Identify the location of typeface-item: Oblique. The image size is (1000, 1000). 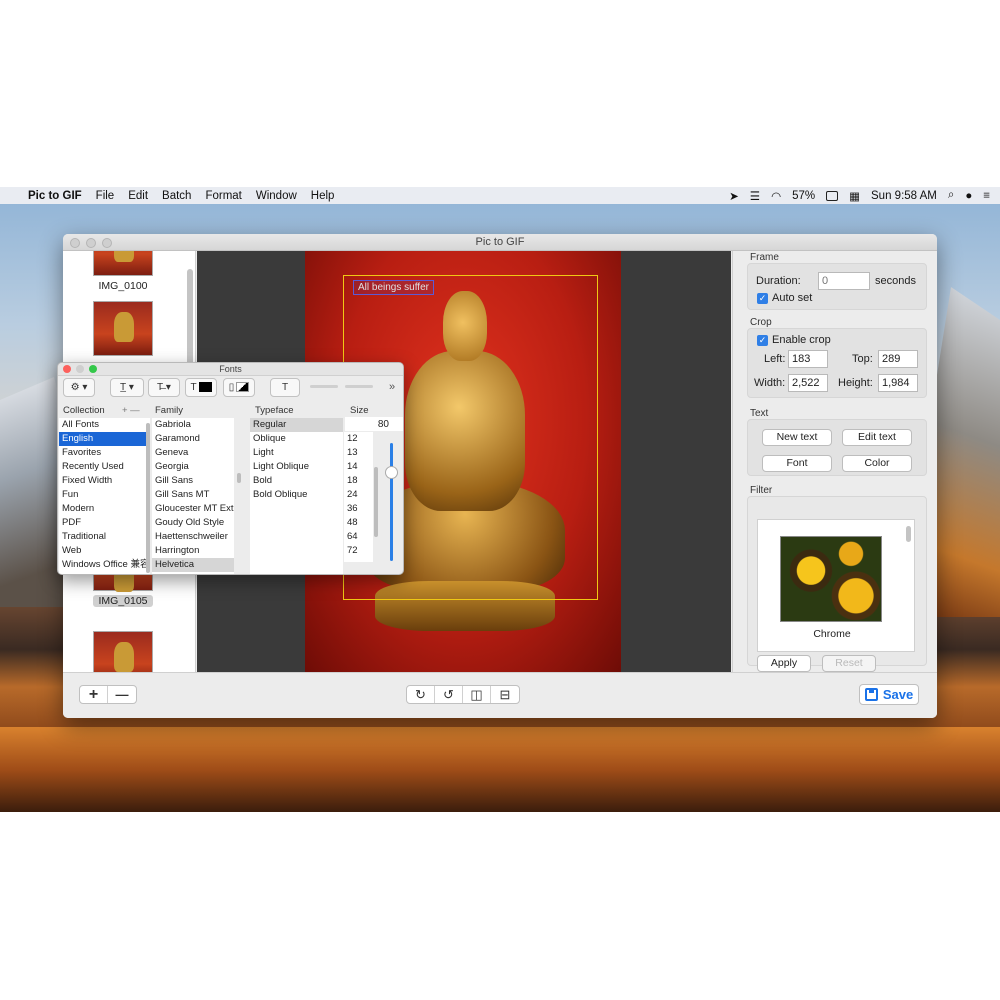
(296, 439).